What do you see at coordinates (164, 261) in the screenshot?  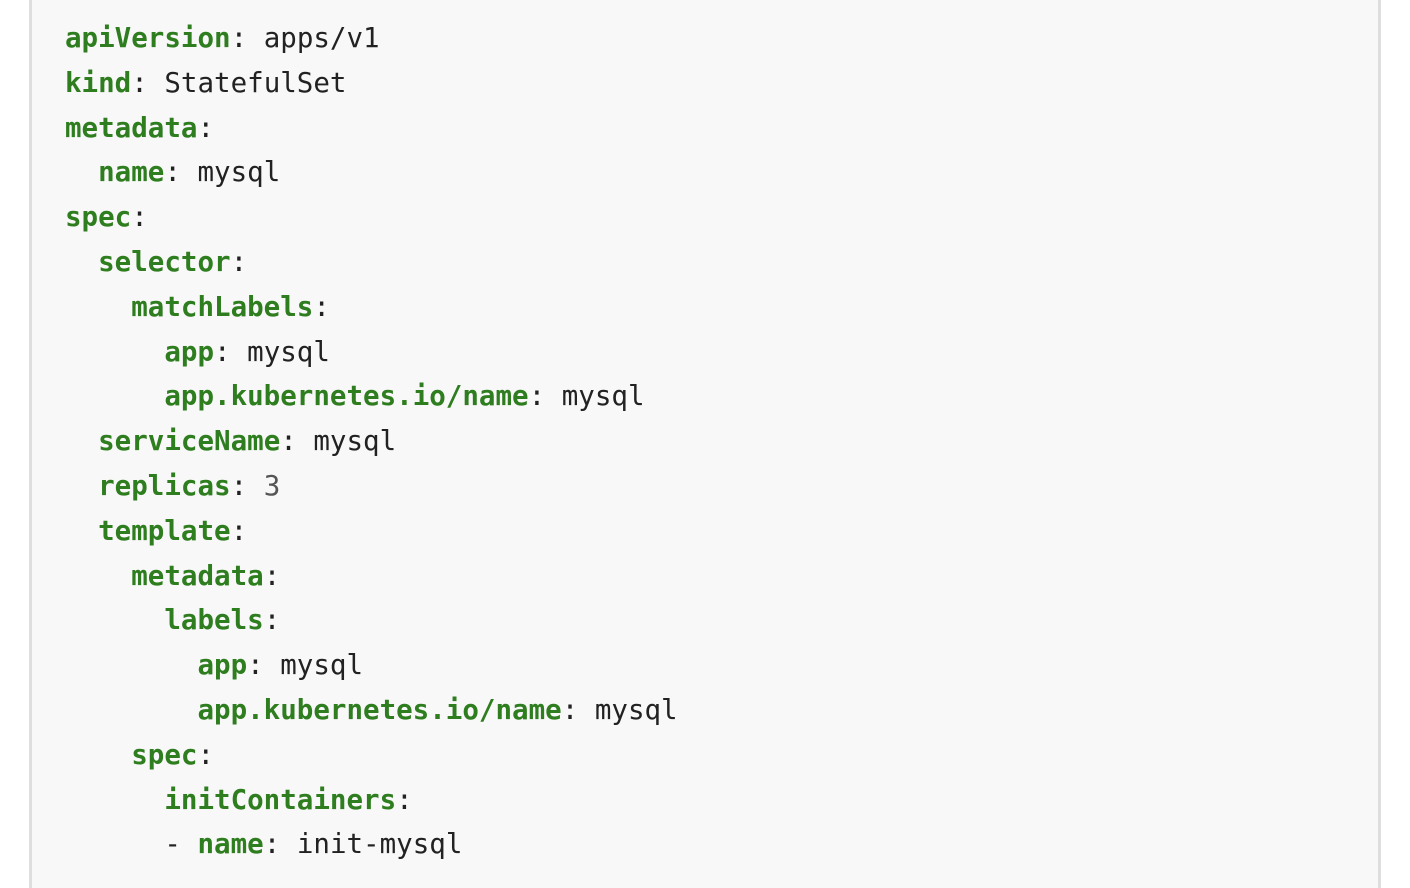 I see `yaml-key: selector` at bounding box center [164, 261].